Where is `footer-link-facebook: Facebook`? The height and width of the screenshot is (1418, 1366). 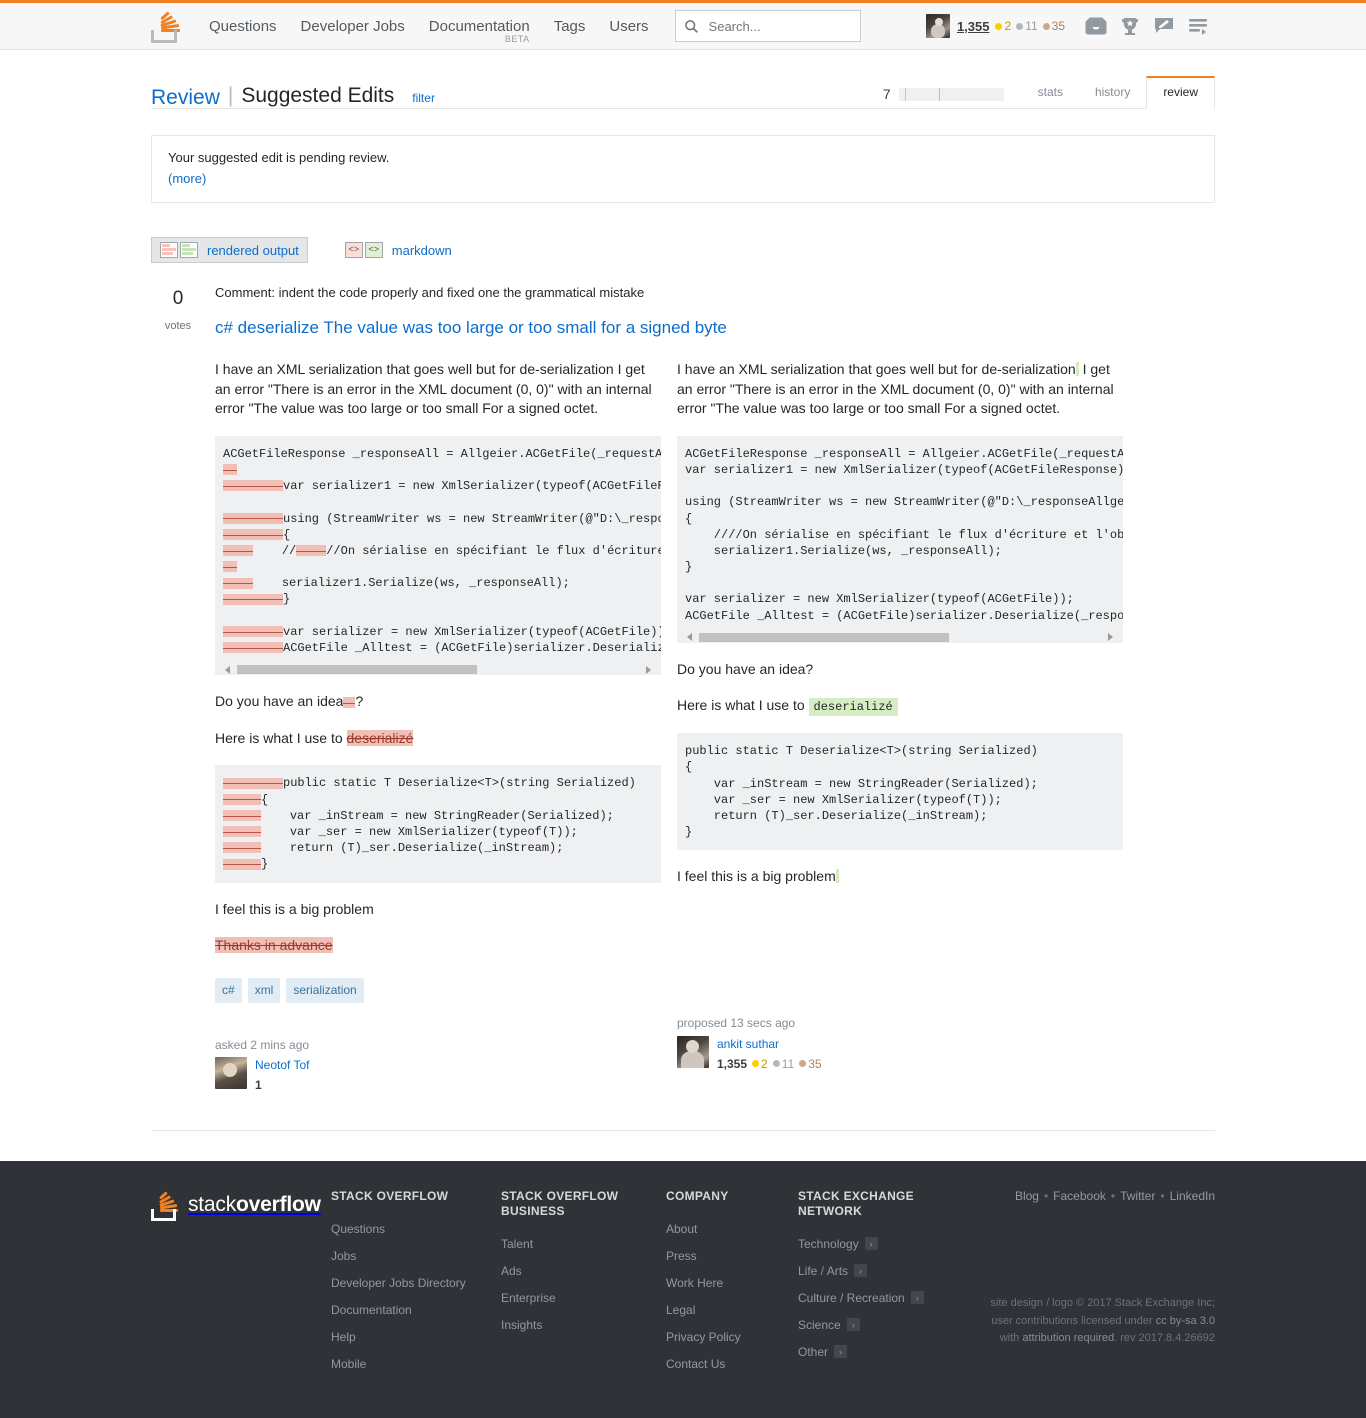
footer-link-facebook: Facebook is located at coordinates (1079, 1196).